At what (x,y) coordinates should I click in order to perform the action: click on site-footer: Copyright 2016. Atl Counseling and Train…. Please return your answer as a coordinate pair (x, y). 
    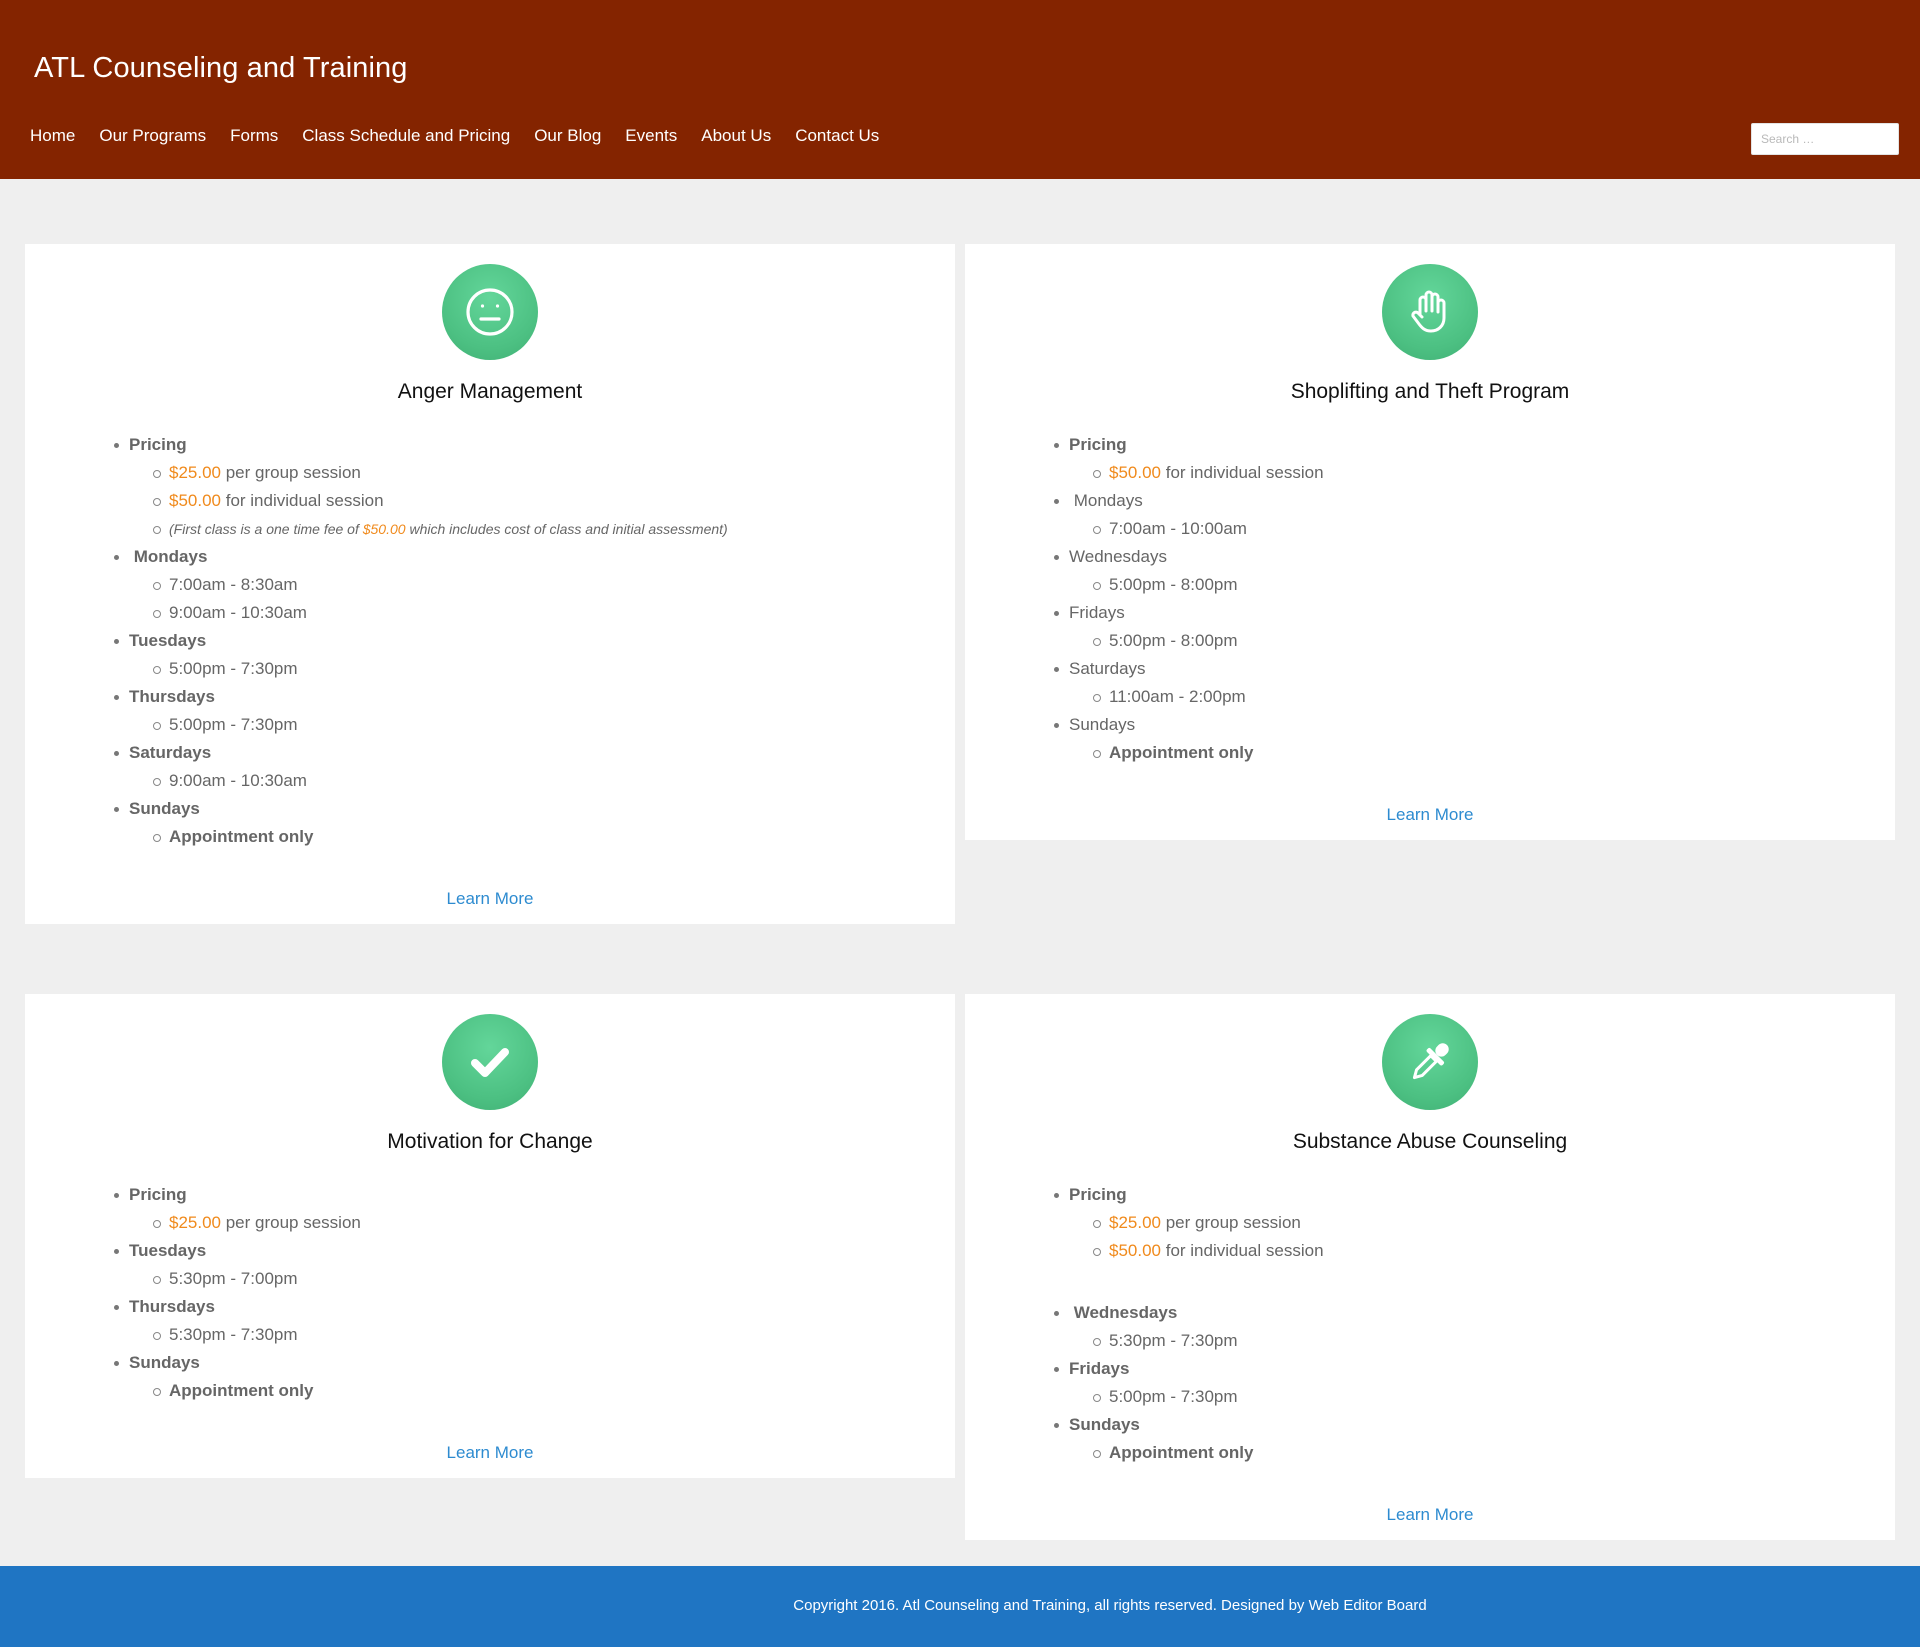
    Looking at the image, I should click on (960, 1606).